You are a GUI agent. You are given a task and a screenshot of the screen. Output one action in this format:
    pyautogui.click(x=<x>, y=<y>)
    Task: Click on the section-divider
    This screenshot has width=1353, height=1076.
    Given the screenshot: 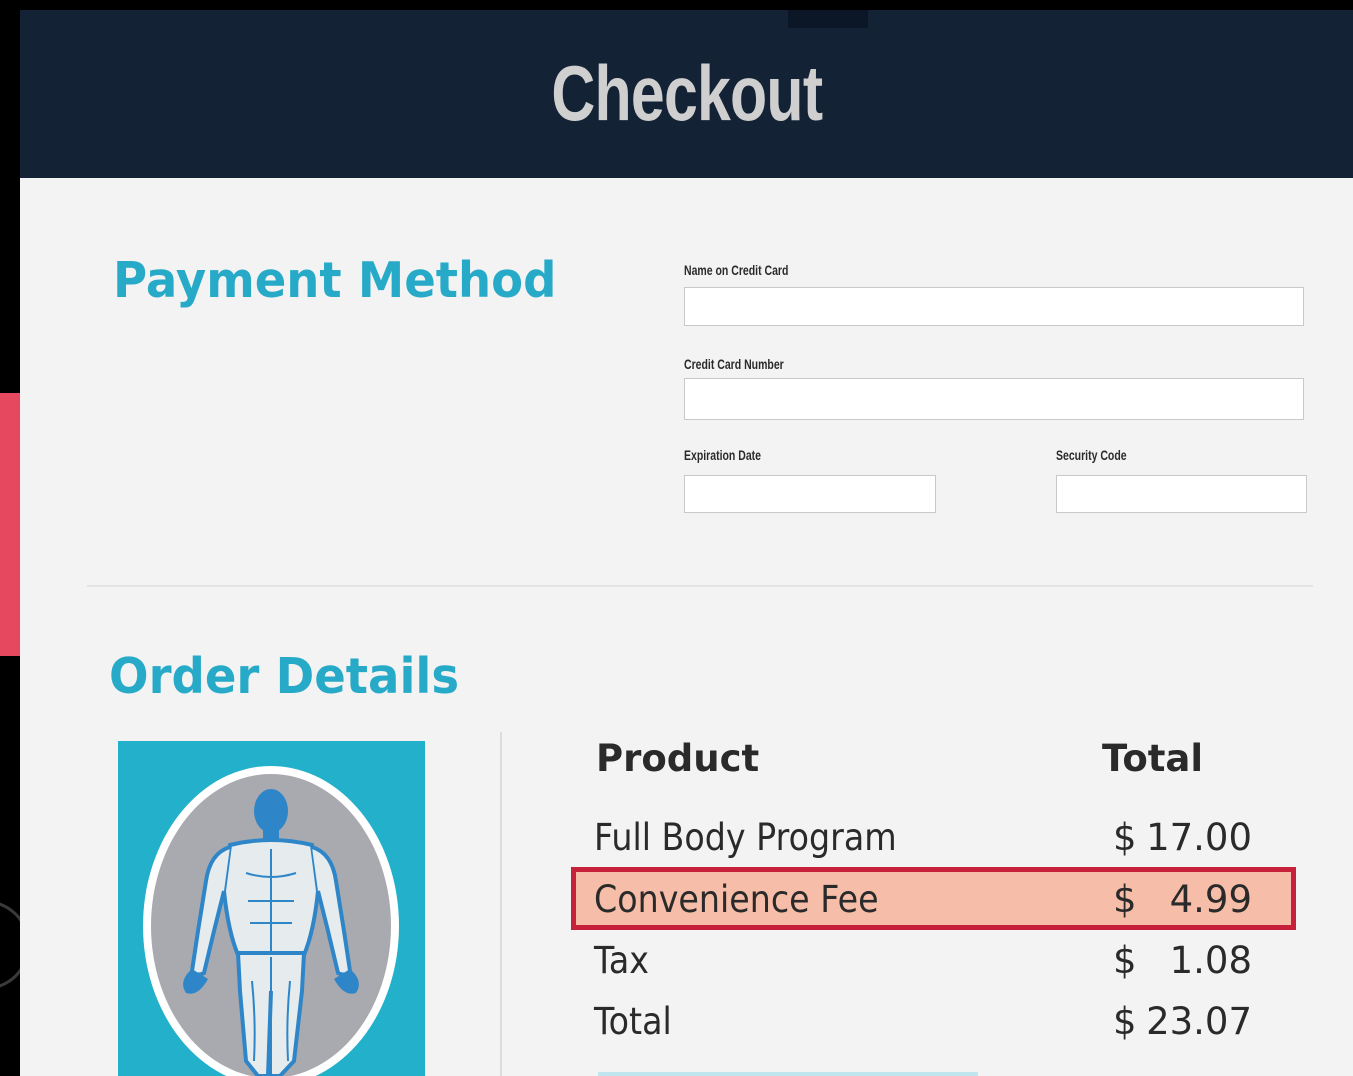 What is the action you would take?
    pyautogui.click(x=700, y=586)
    